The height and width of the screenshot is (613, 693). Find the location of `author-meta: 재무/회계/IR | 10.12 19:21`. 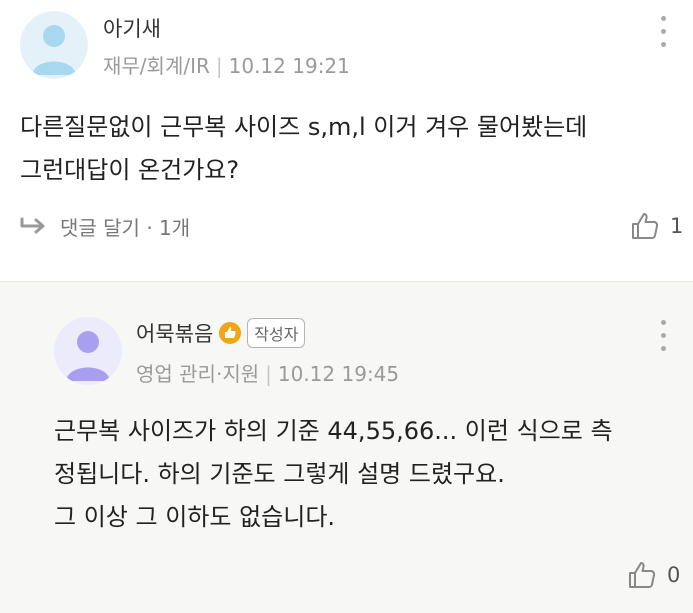

author-meta: 재무/회계/IR | 10.12 19:21 is located at coordinates (226, 64).